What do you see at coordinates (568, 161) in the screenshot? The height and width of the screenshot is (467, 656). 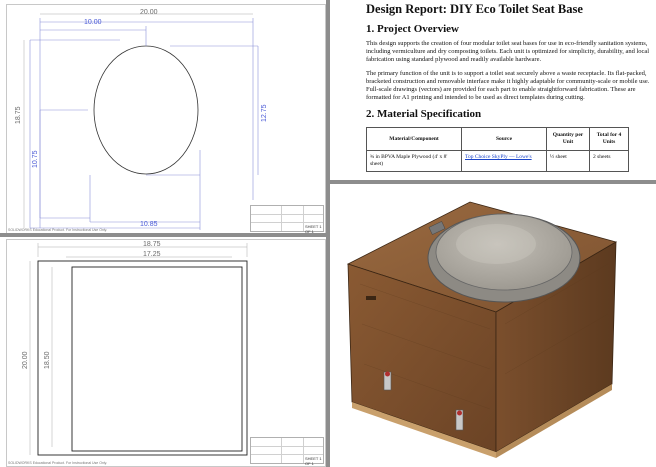 I see `table-cell: ½ sheet` at bounding box center [568, 161].